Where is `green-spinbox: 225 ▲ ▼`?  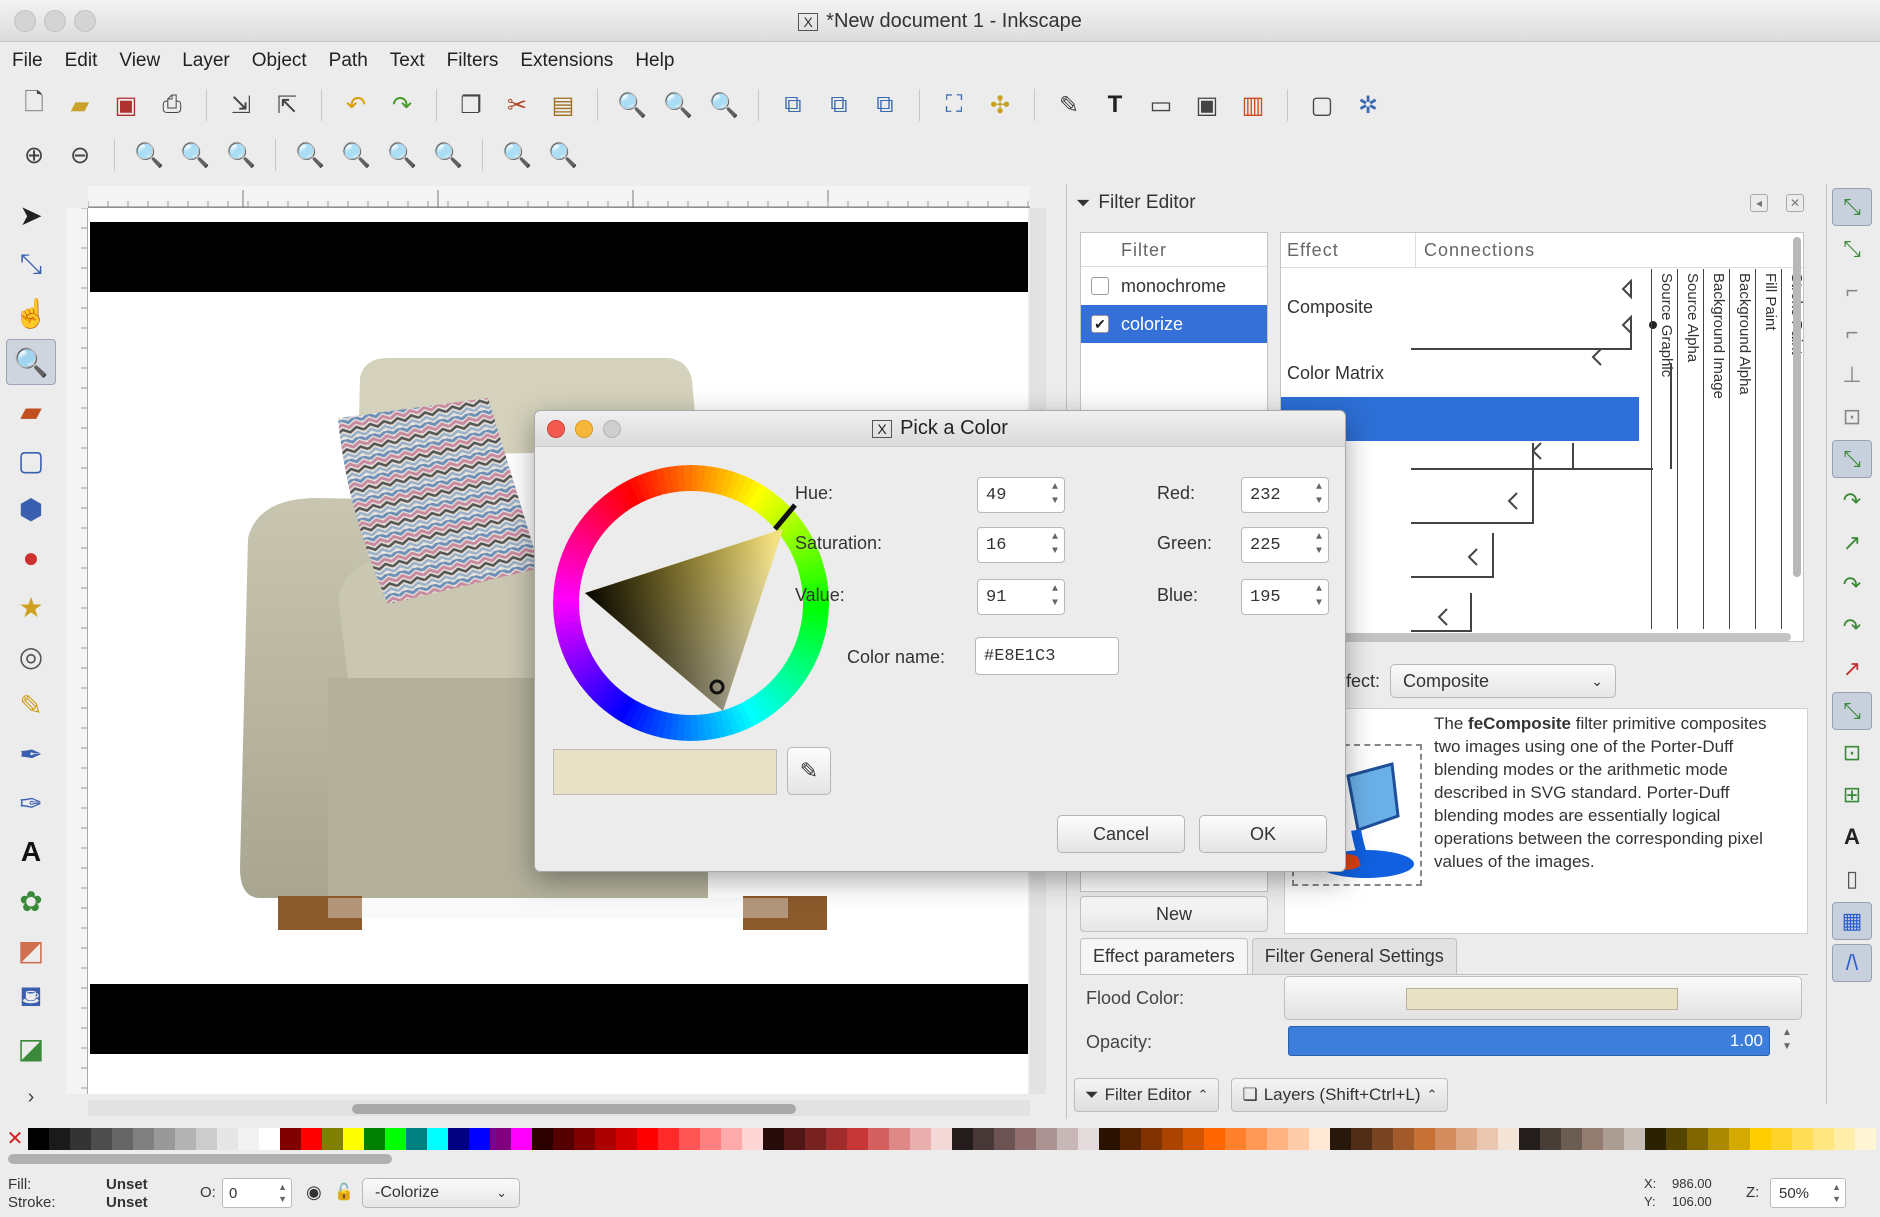
green-spinbox: 225 ▲ ▼ is located at coordinates (1285, 545).